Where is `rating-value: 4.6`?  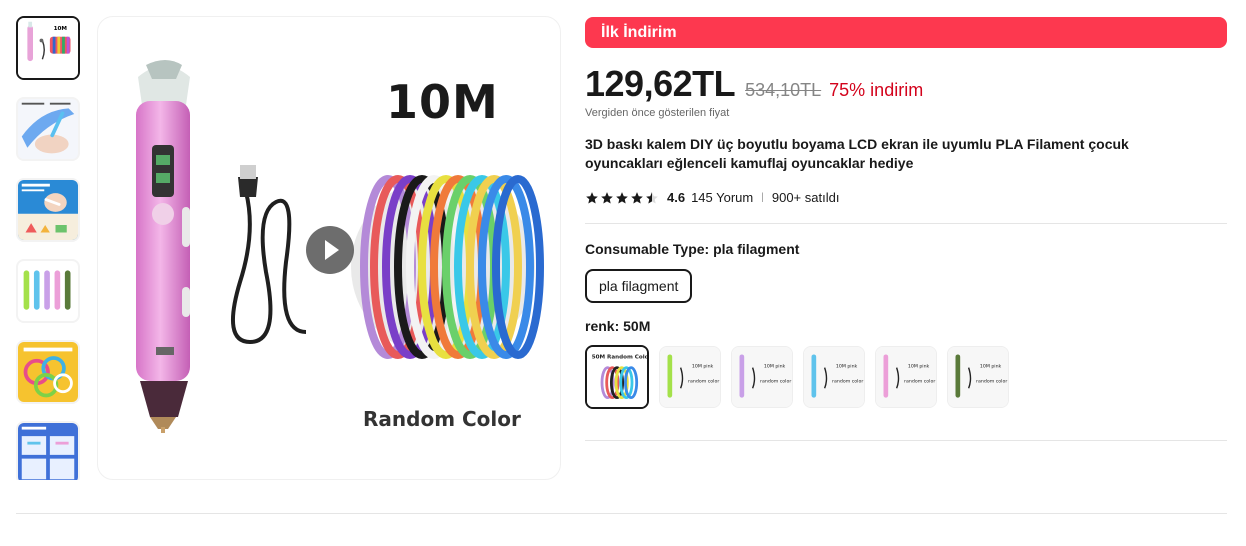 rating-value: 4.6 is located at coordinates (676, 197).